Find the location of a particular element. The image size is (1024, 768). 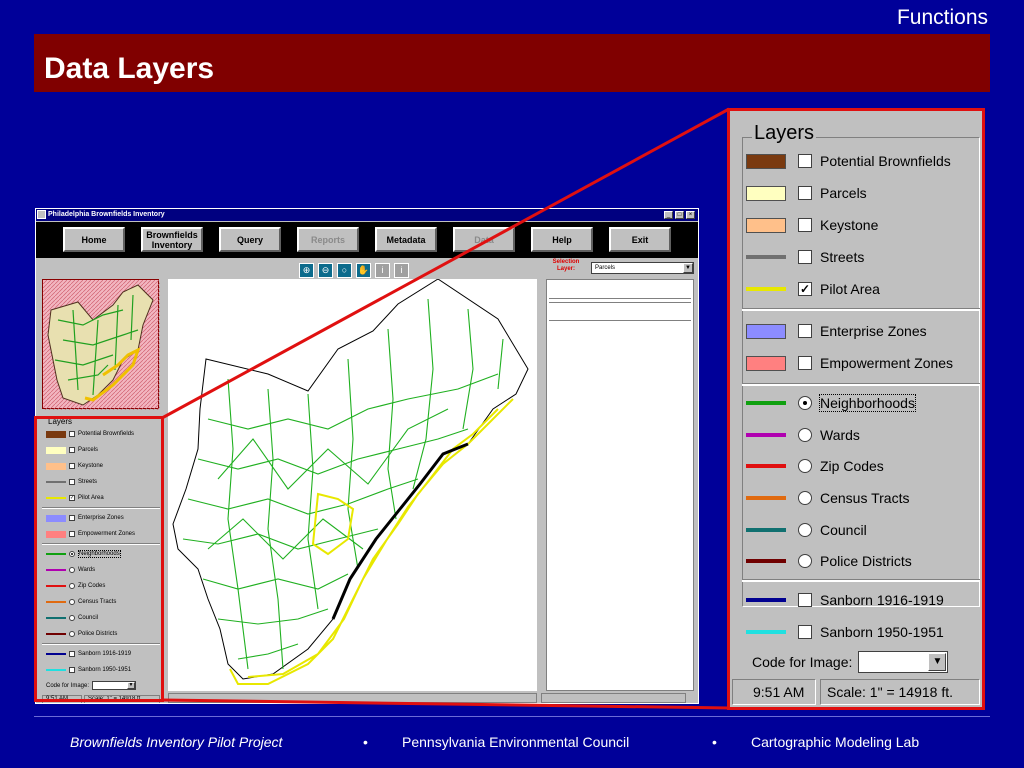

layer-row-census-tracts: Census Tracts is located at coordinates (827, 498).